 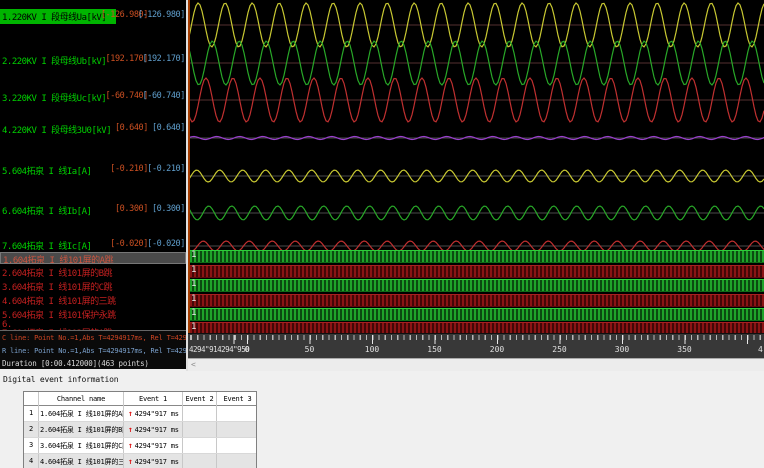 What do you see at coordinates (684, 349) in the screenshot?
I see `ruler-tick-label: 350` at bounding box center [684, 349].